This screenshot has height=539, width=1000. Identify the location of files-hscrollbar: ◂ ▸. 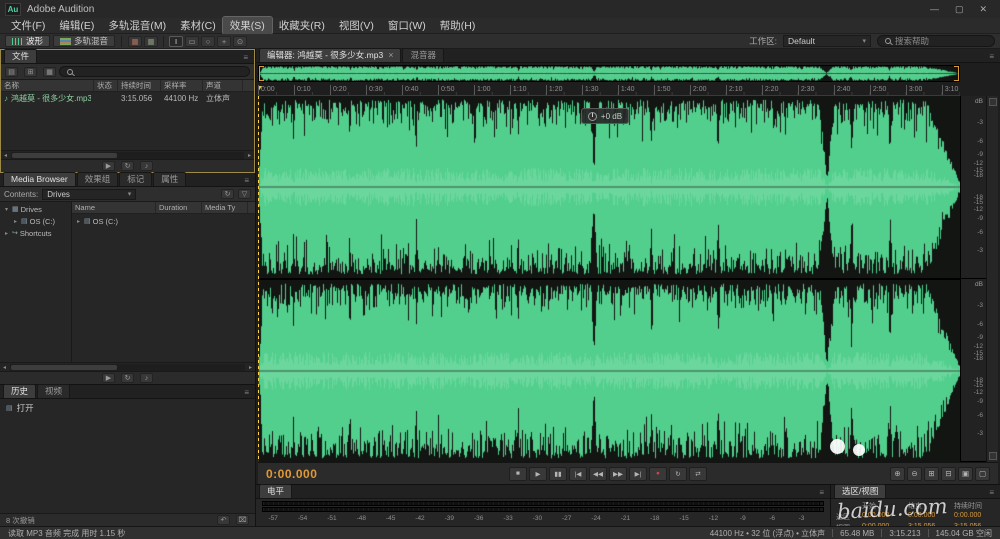
(127, 154).